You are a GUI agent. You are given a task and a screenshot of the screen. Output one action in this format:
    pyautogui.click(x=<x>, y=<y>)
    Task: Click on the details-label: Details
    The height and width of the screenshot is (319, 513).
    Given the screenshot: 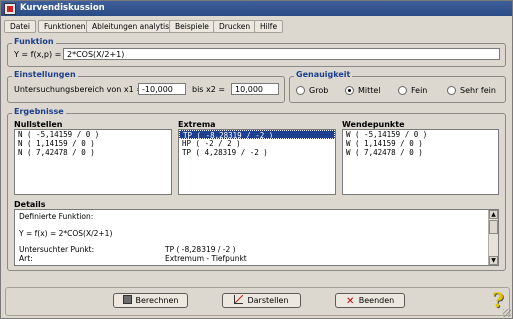 What is the action you would take?
    pyautogui.click(x=30, y=204)
    